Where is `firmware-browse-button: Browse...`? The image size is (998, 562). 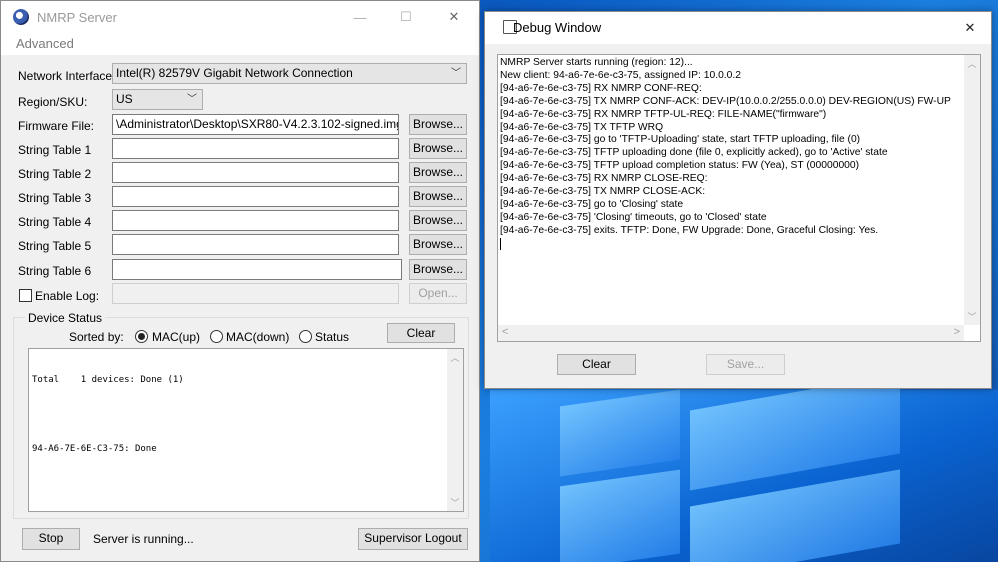 firmware-browse-button: Browse... is located at coordinates (438, 124).